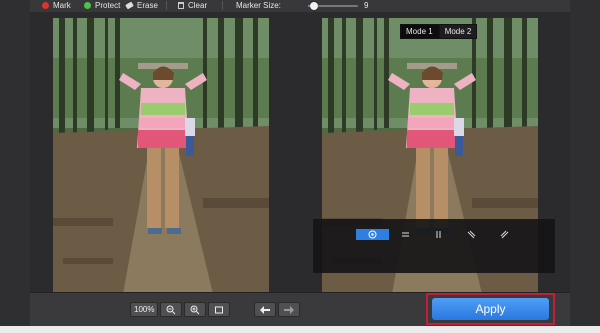 The height and width of the screenshot is (333, 600). I want to click on protect-button: Protect, so click(102, 5).